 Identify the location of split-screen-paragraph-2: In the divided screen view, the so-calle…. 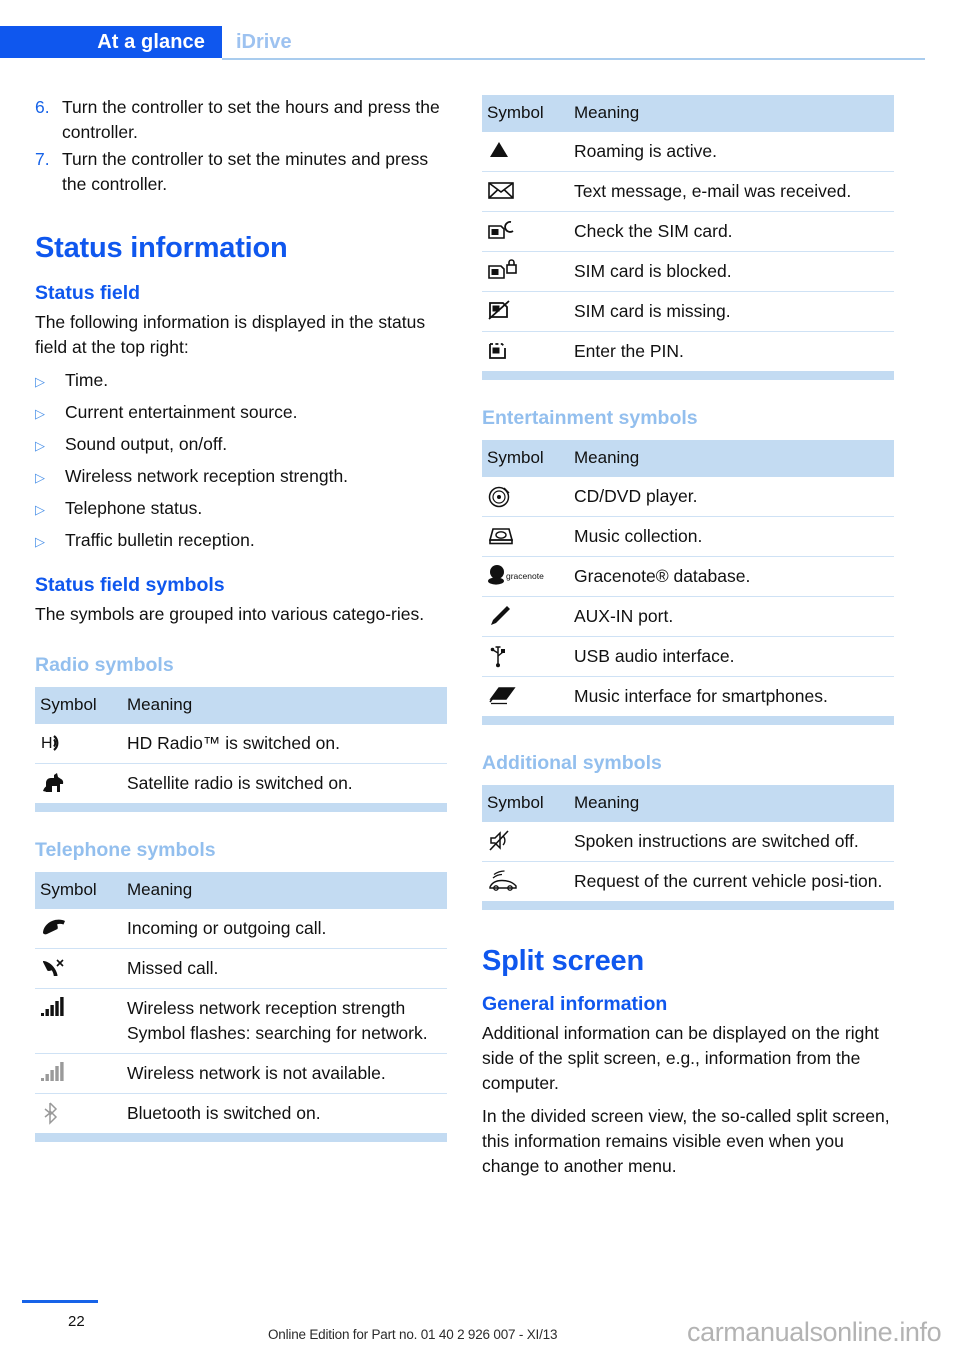
(686, 1141).